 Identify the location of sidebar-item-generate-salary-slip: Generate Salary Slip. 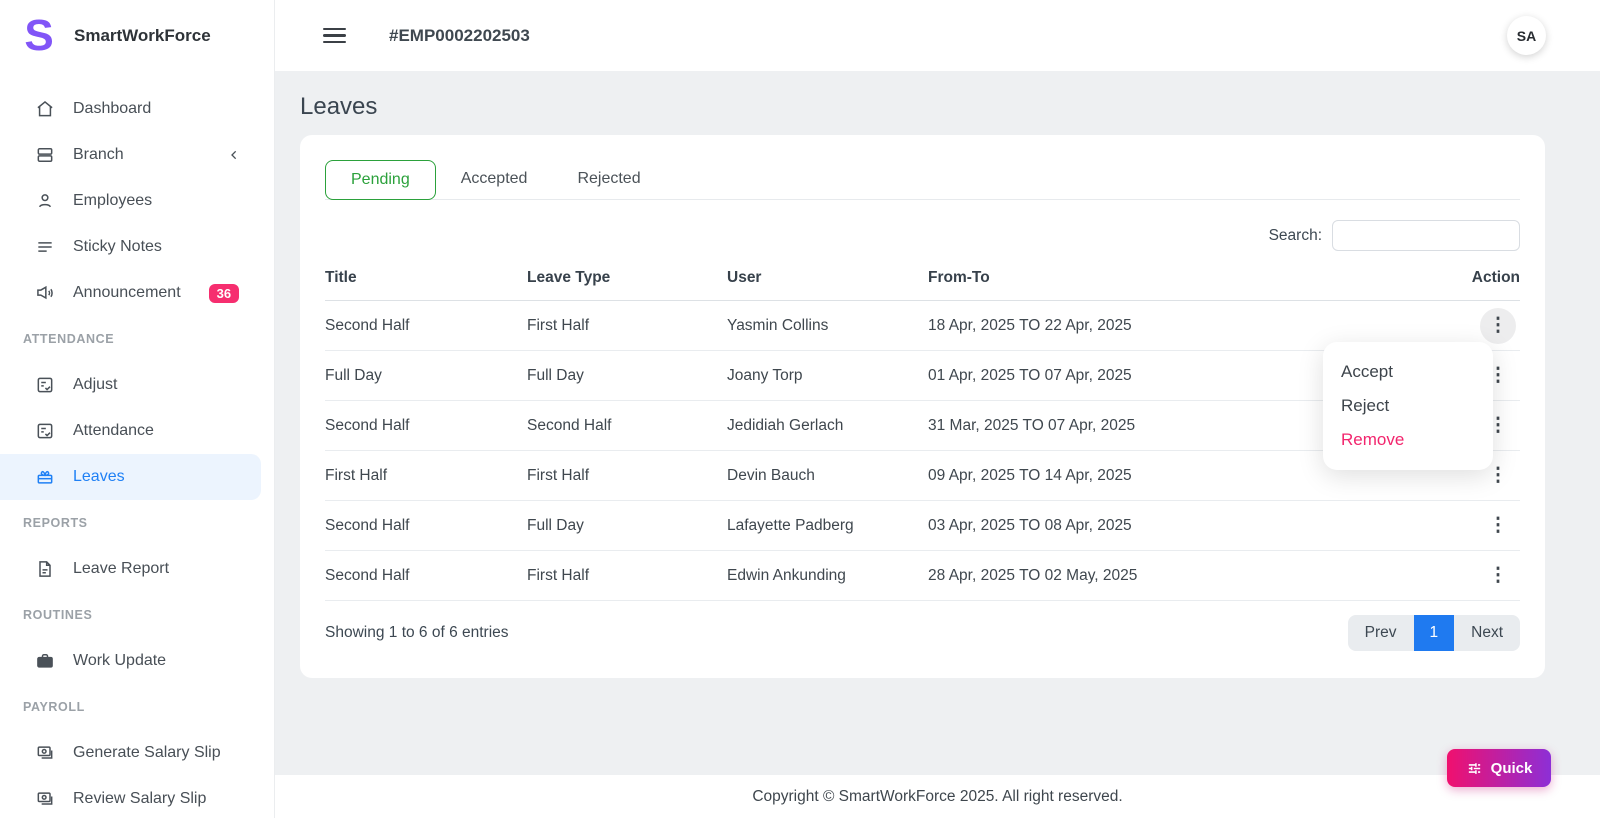
(137, 753).